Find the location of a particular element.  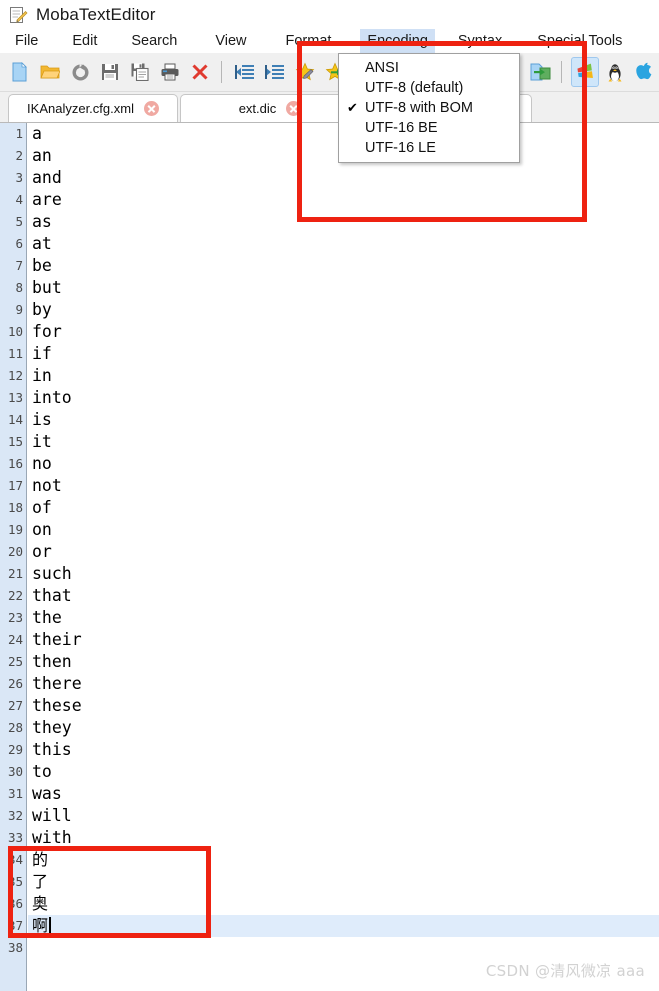

editor-line: 33 with is located at coordinates (333, 838).